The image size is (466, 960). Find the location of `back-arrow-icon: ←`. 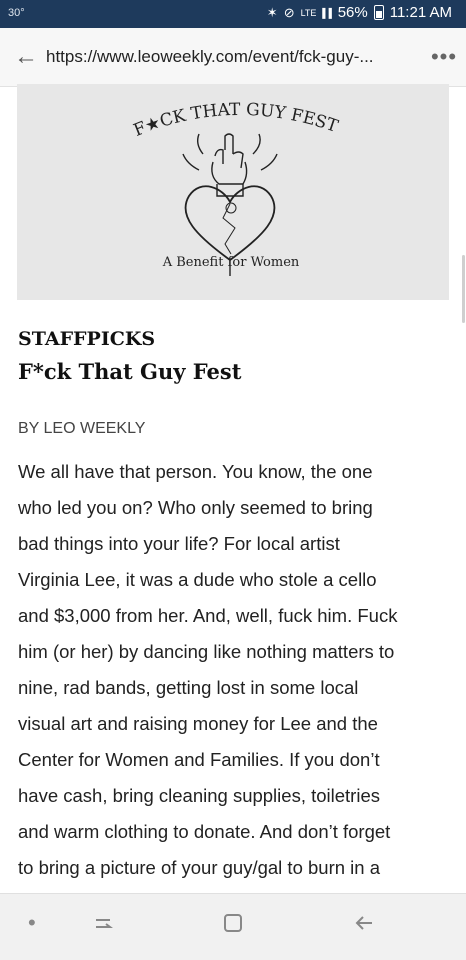

back-arrow-icon: ← is located at coordinates (26, 57).